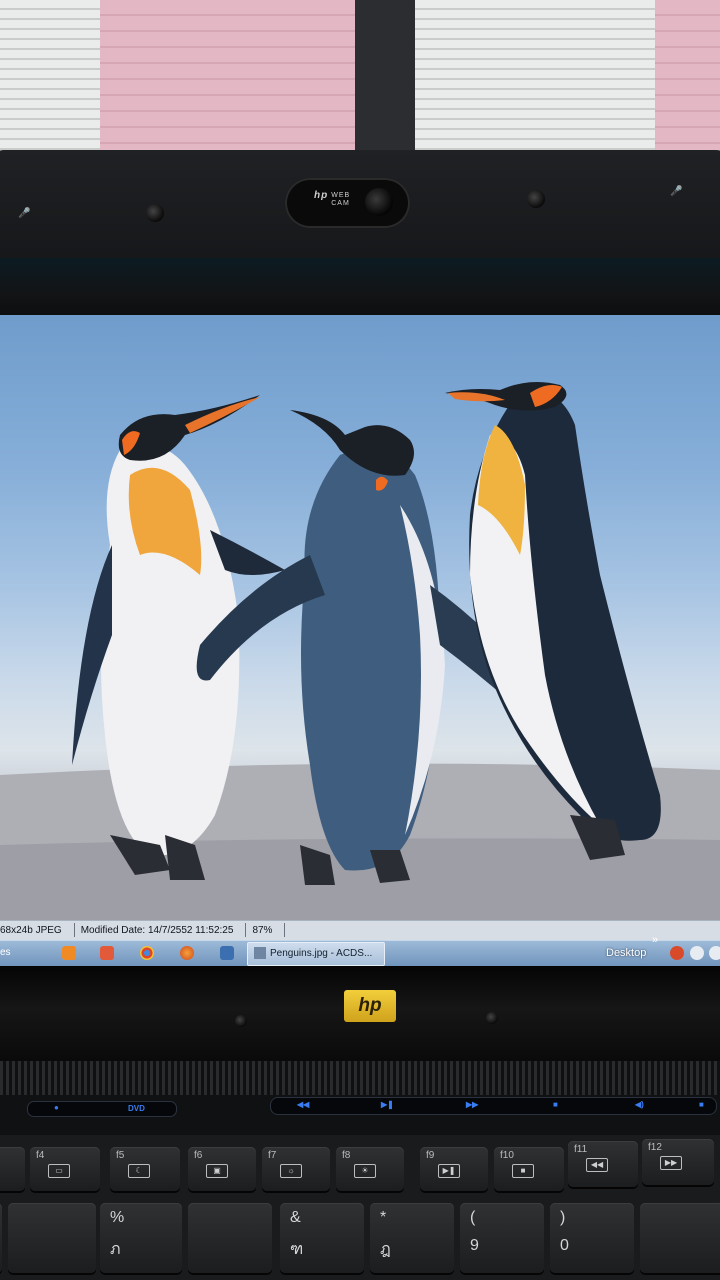 The height and width of the screenshot is (1280, 720). Describe the element at coordinates (360, 1078) in the screenshot. I see `speaker-grille` at that location.